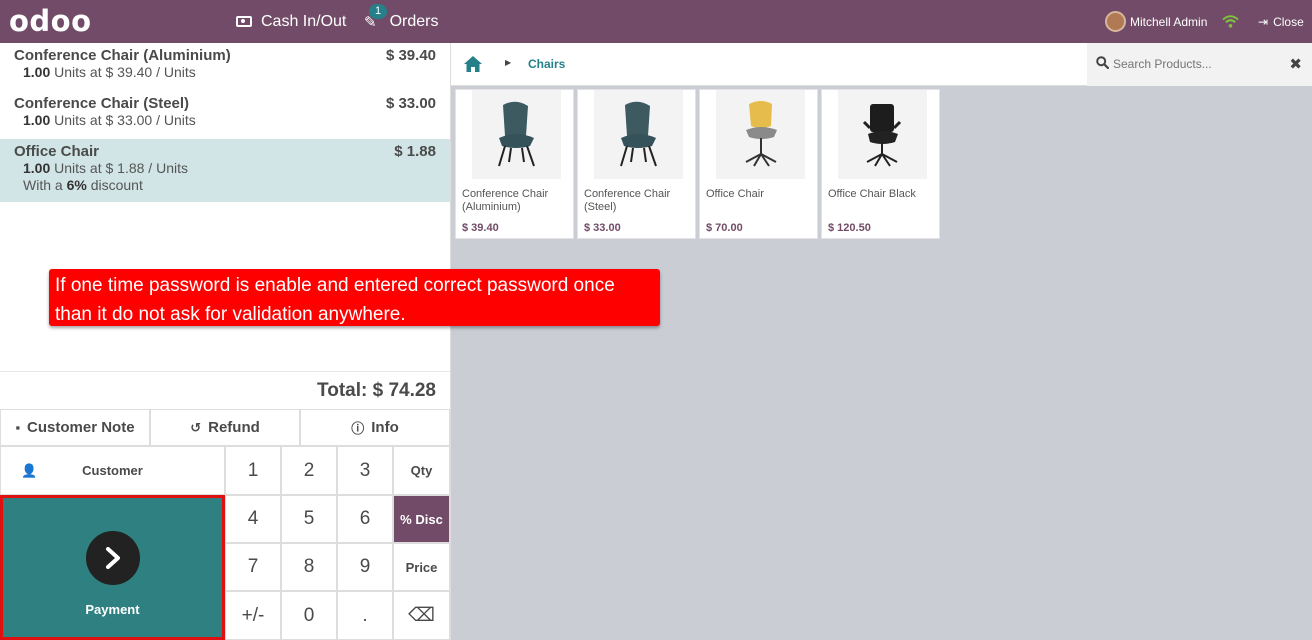 This screenshot has height=640, width=1312. I want to click on product-price: $ 120.50, so click(849, 228).